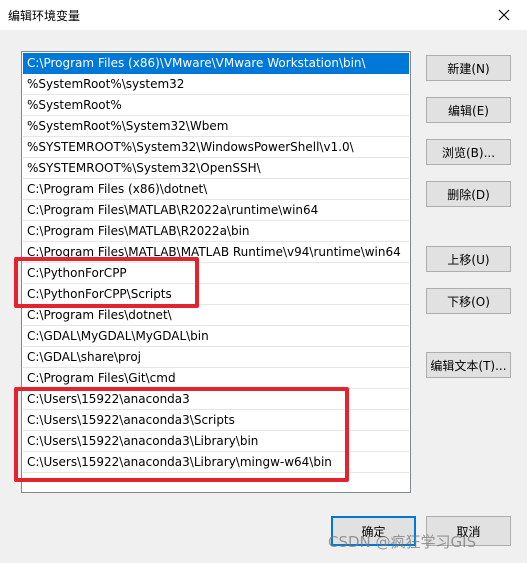  I want to click on path-list-item: %SystemRoot%\system32, so click(216, 84).